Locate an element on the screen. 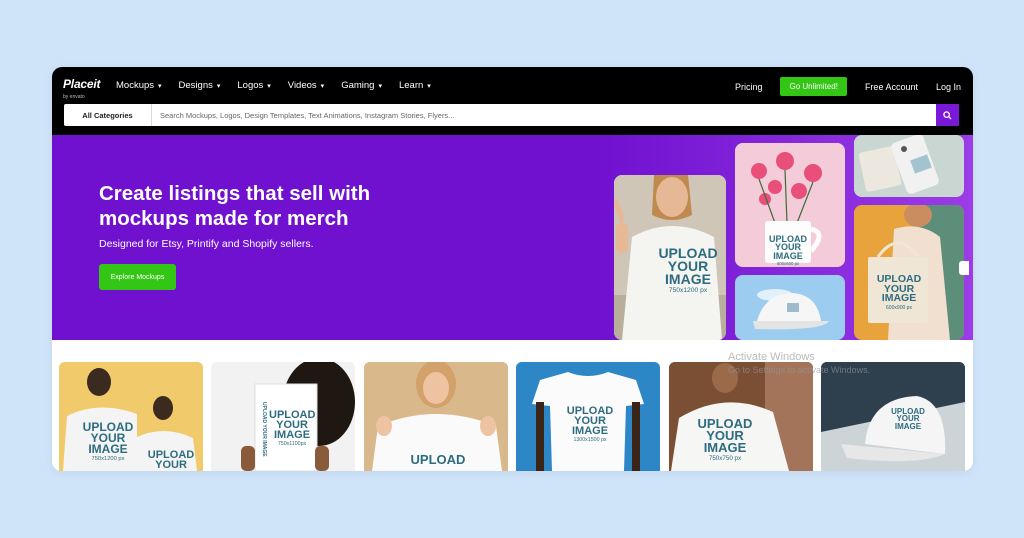  mockup-card: UPLOAD YOUR IMAGE is located at coordinates (893, 416).